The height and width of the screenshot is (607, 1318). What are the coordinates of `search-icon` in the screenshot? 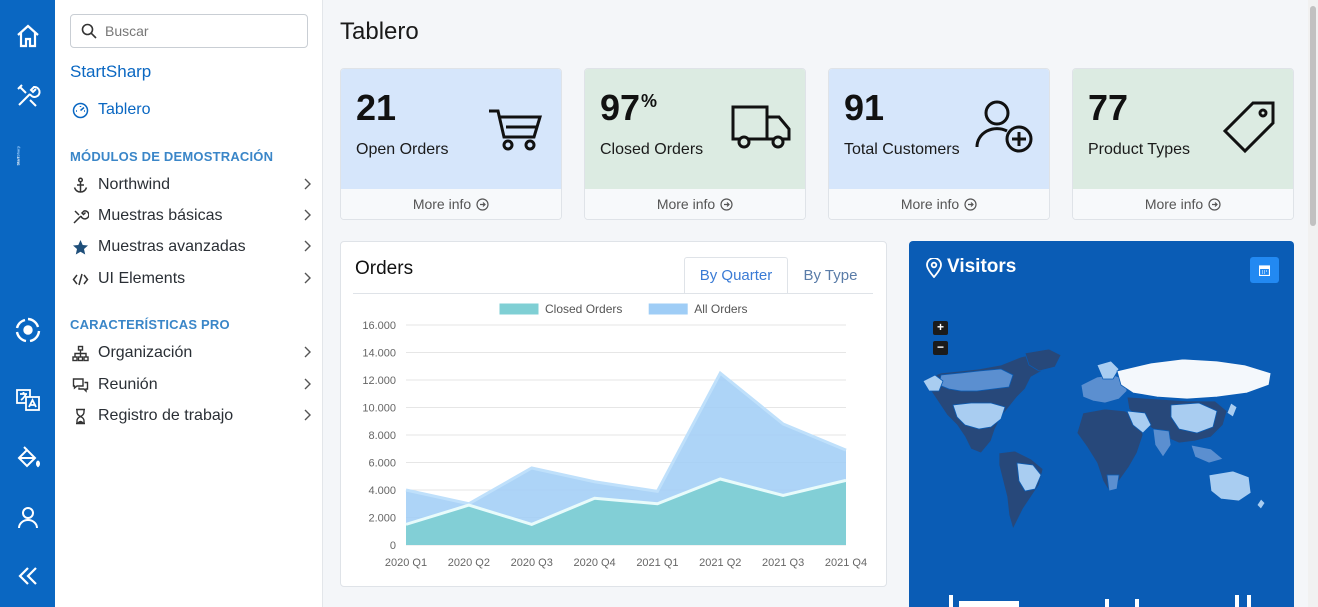 It's located at (89, 31).